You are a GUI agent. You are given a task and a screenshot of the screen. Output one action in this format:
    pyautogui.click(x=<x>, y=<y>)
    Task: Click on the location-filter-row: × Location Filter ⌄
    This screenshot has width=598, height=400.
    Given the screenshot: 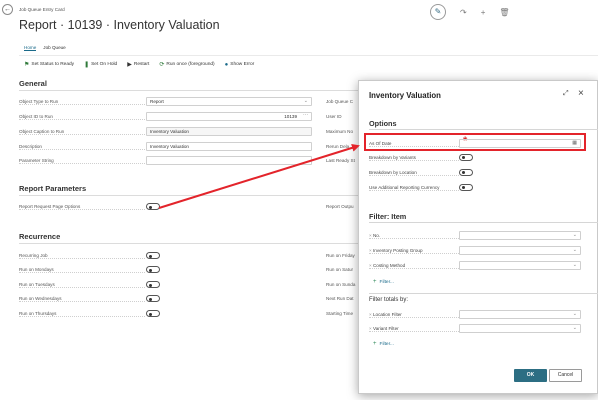 What is the action you would take?
    pyautogui.click(x=475, y=314)
    